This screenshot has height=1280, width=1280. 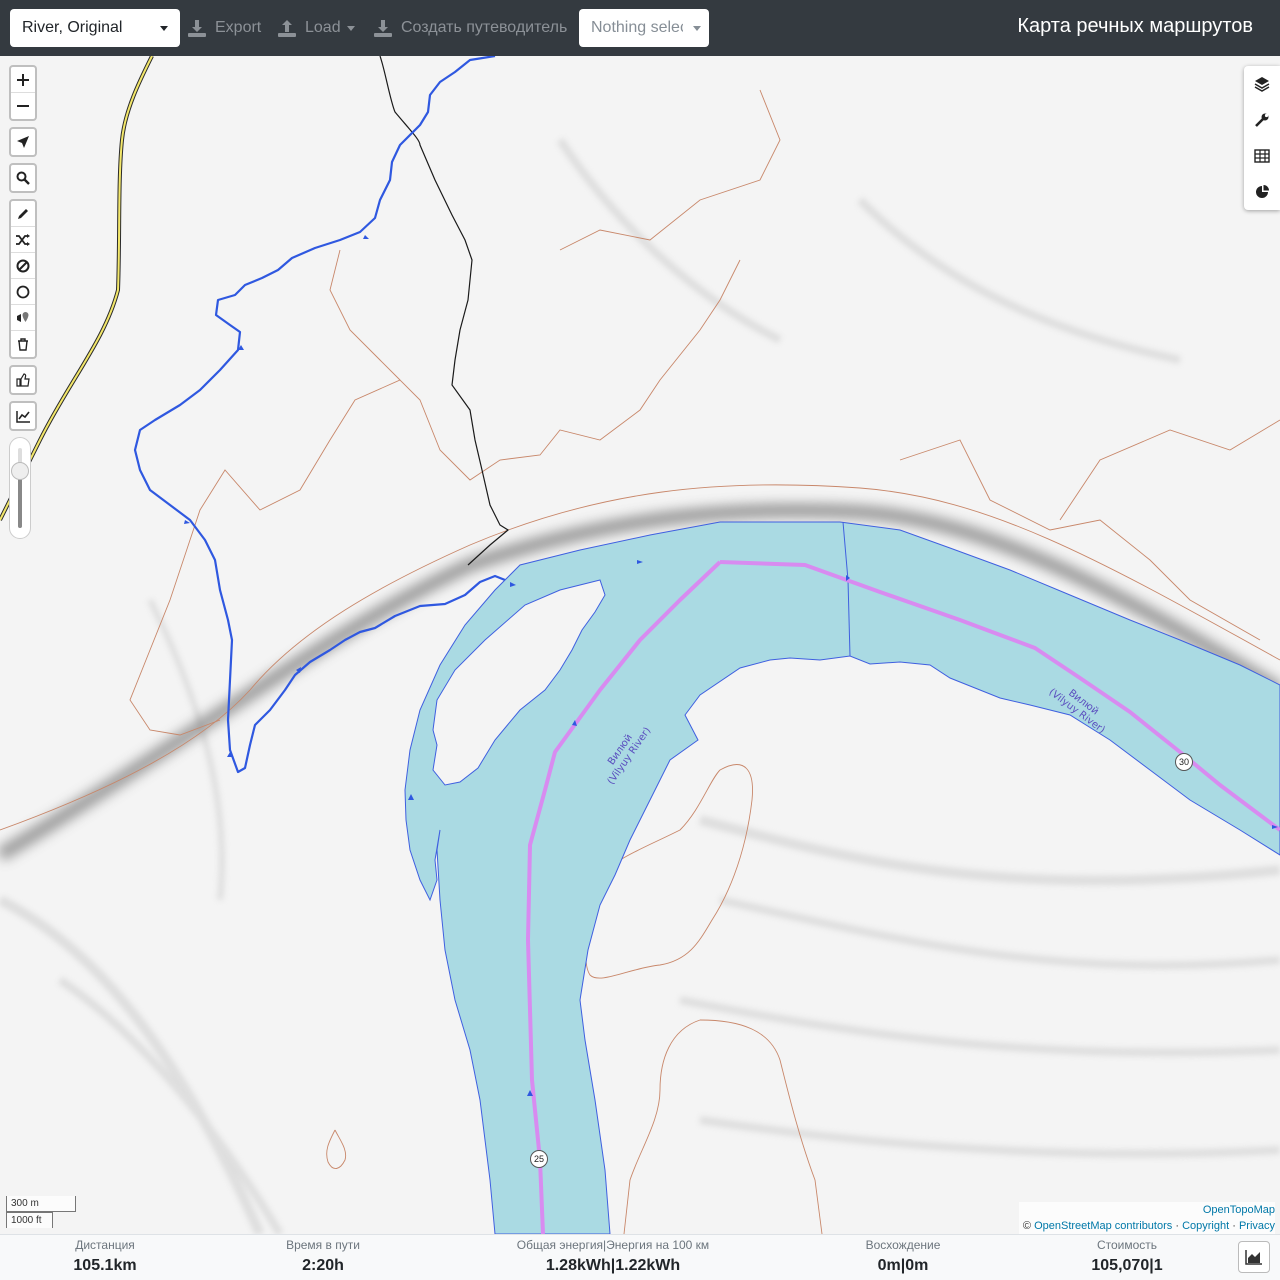 I want to click on locate-control, so click(x=23, y=142).